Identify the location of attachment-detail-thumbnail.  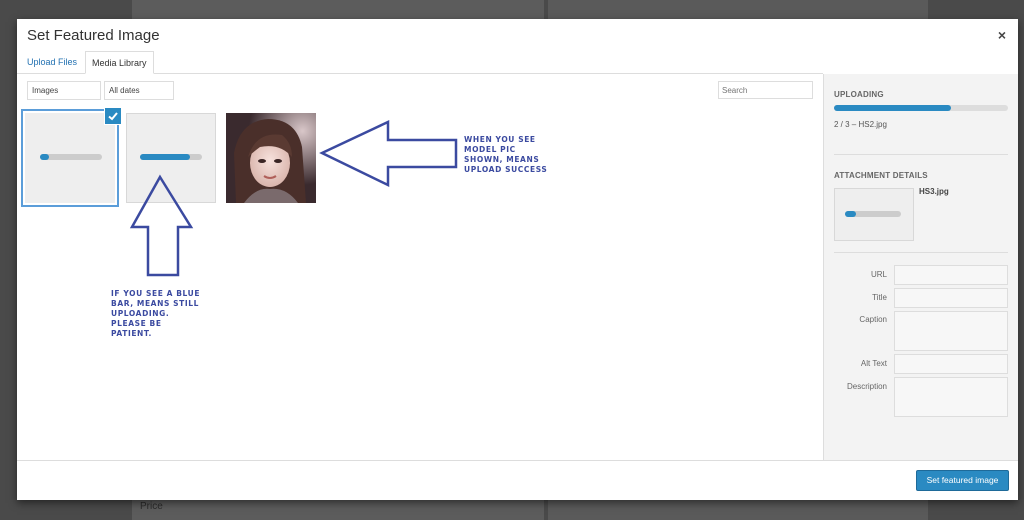
(874, 214).